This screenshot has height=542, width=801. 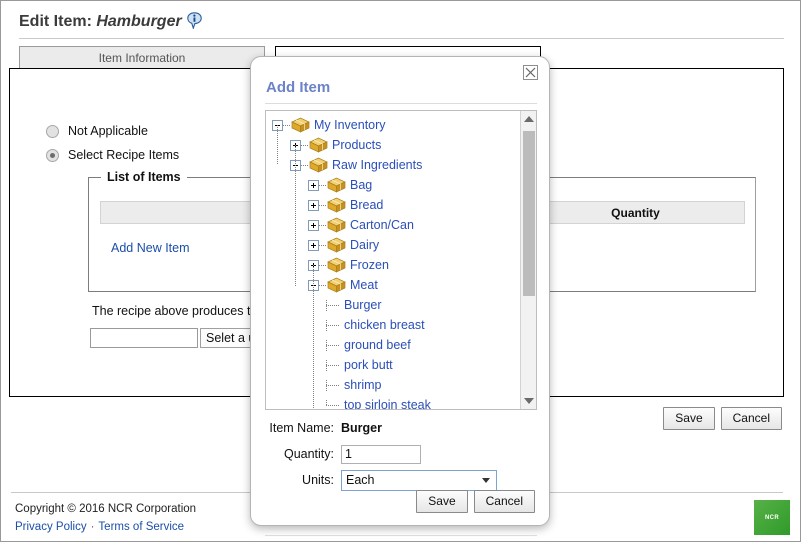 What do you see at coordinates (318, 480) in the screenshot?
I see `units-label: Units:` at bounding box center [318, 480].